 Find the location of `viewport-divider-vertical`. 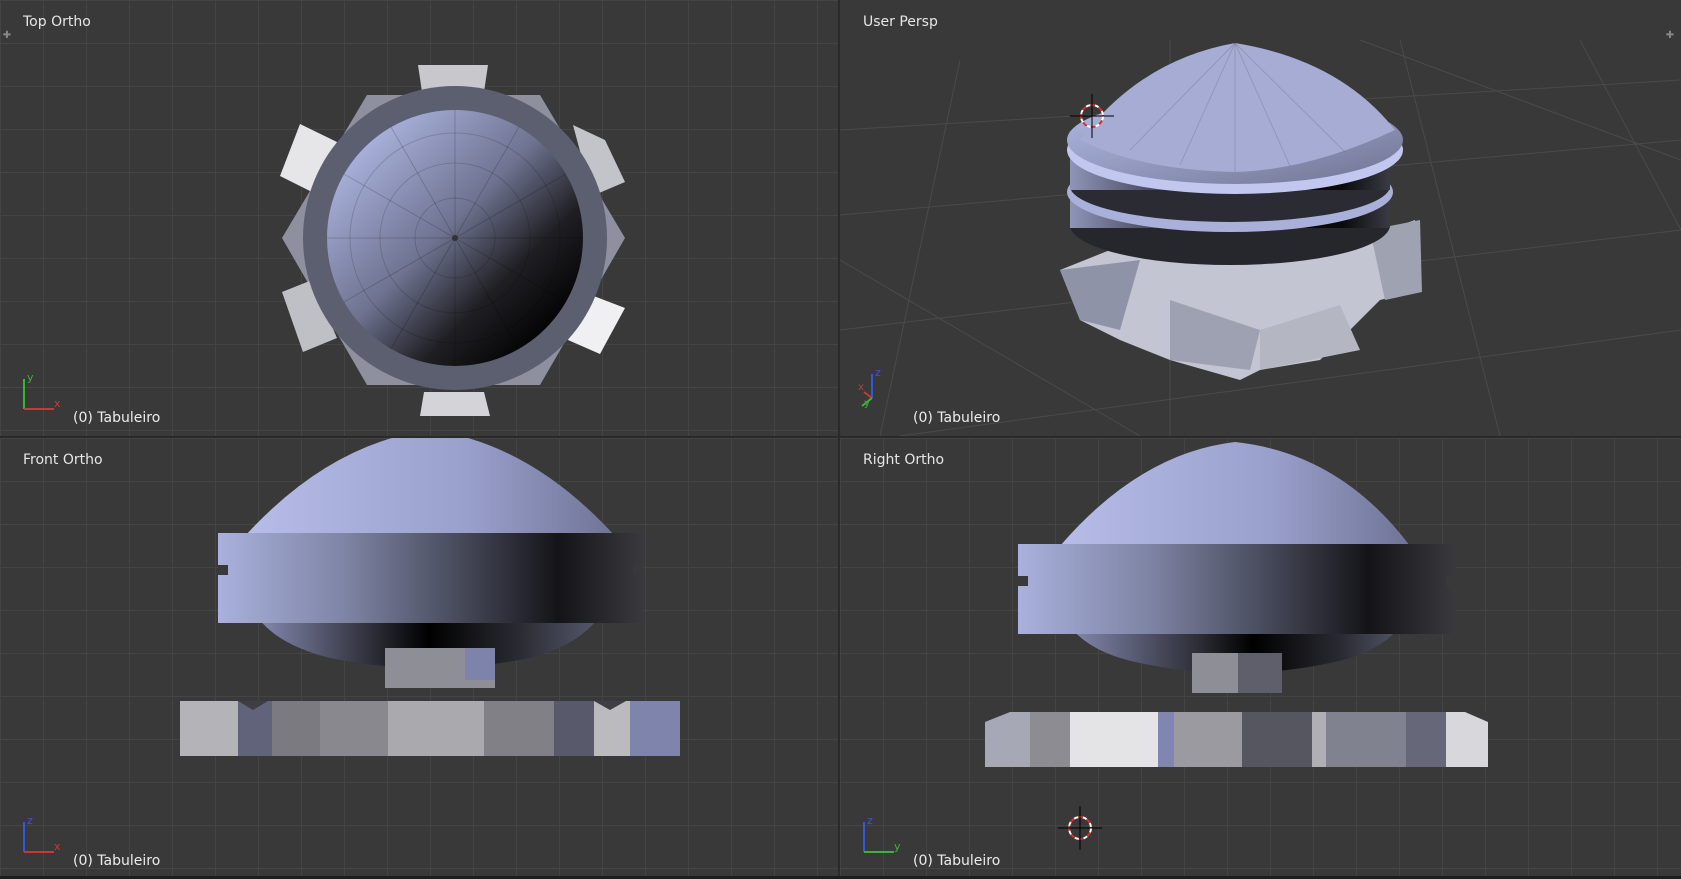

viewport-divider-vertical is located at coordinates (839, 439).